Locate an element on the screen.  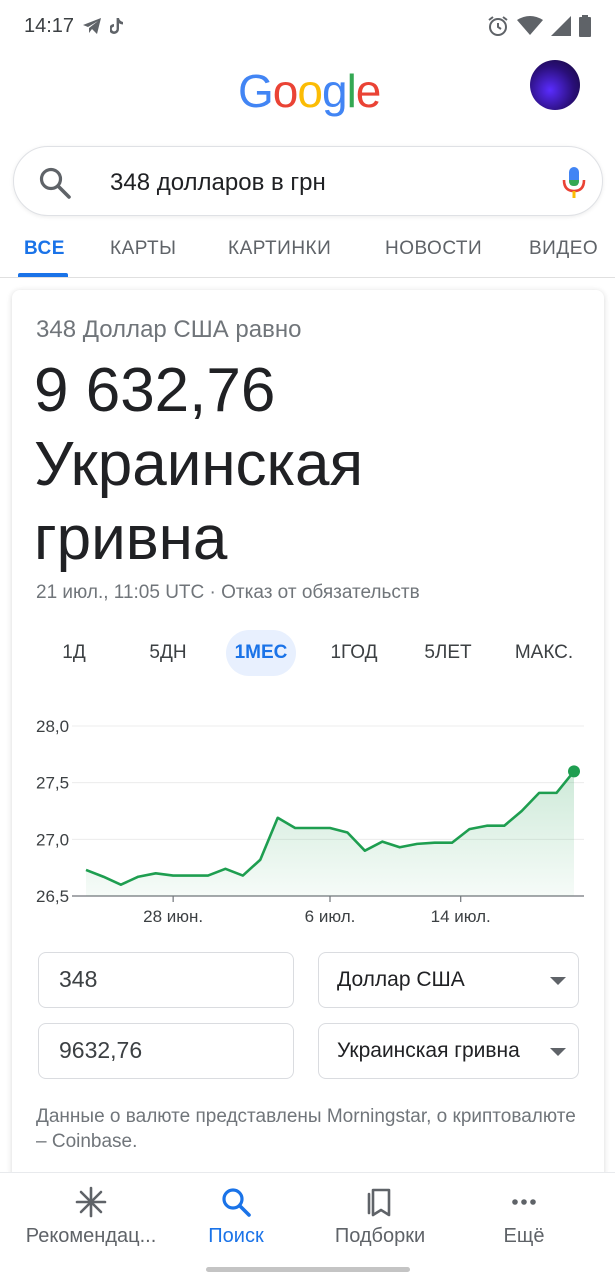
to-currency-value: Украинская гривна is located at coordinates (428, 1050).